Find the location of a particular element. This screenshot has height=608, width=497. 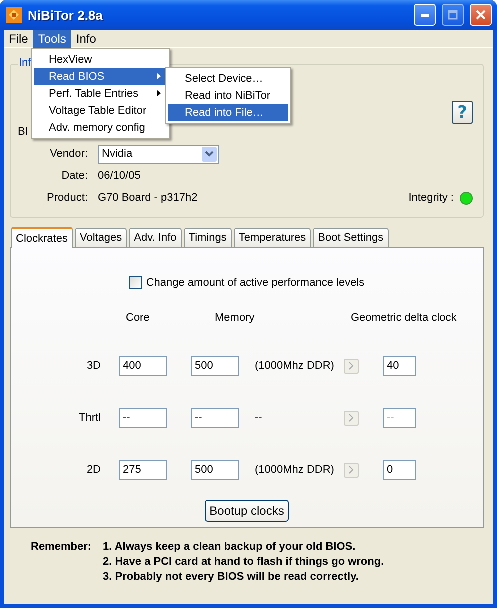

delta-clock-field: 0 is located at coordinates (399, 470).